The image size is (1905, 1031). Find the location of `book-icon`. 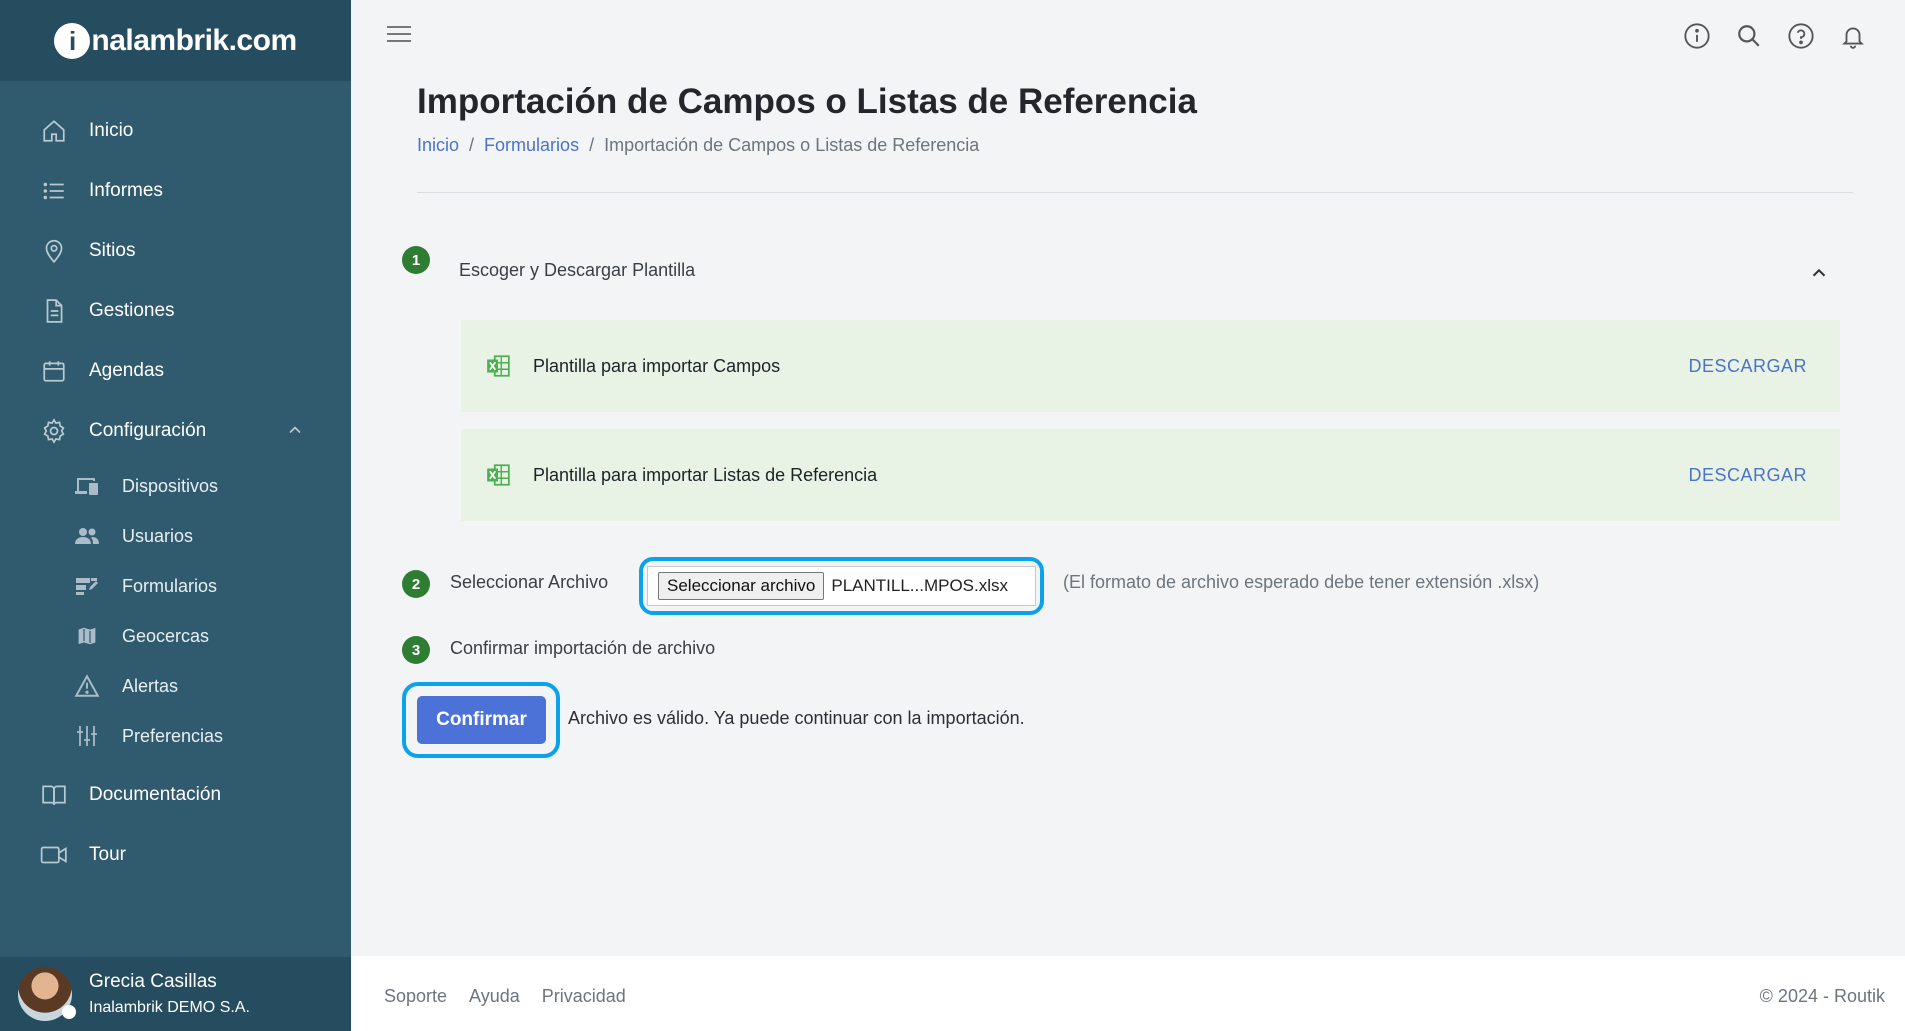

book-icon is located at coordinates (54, 795).